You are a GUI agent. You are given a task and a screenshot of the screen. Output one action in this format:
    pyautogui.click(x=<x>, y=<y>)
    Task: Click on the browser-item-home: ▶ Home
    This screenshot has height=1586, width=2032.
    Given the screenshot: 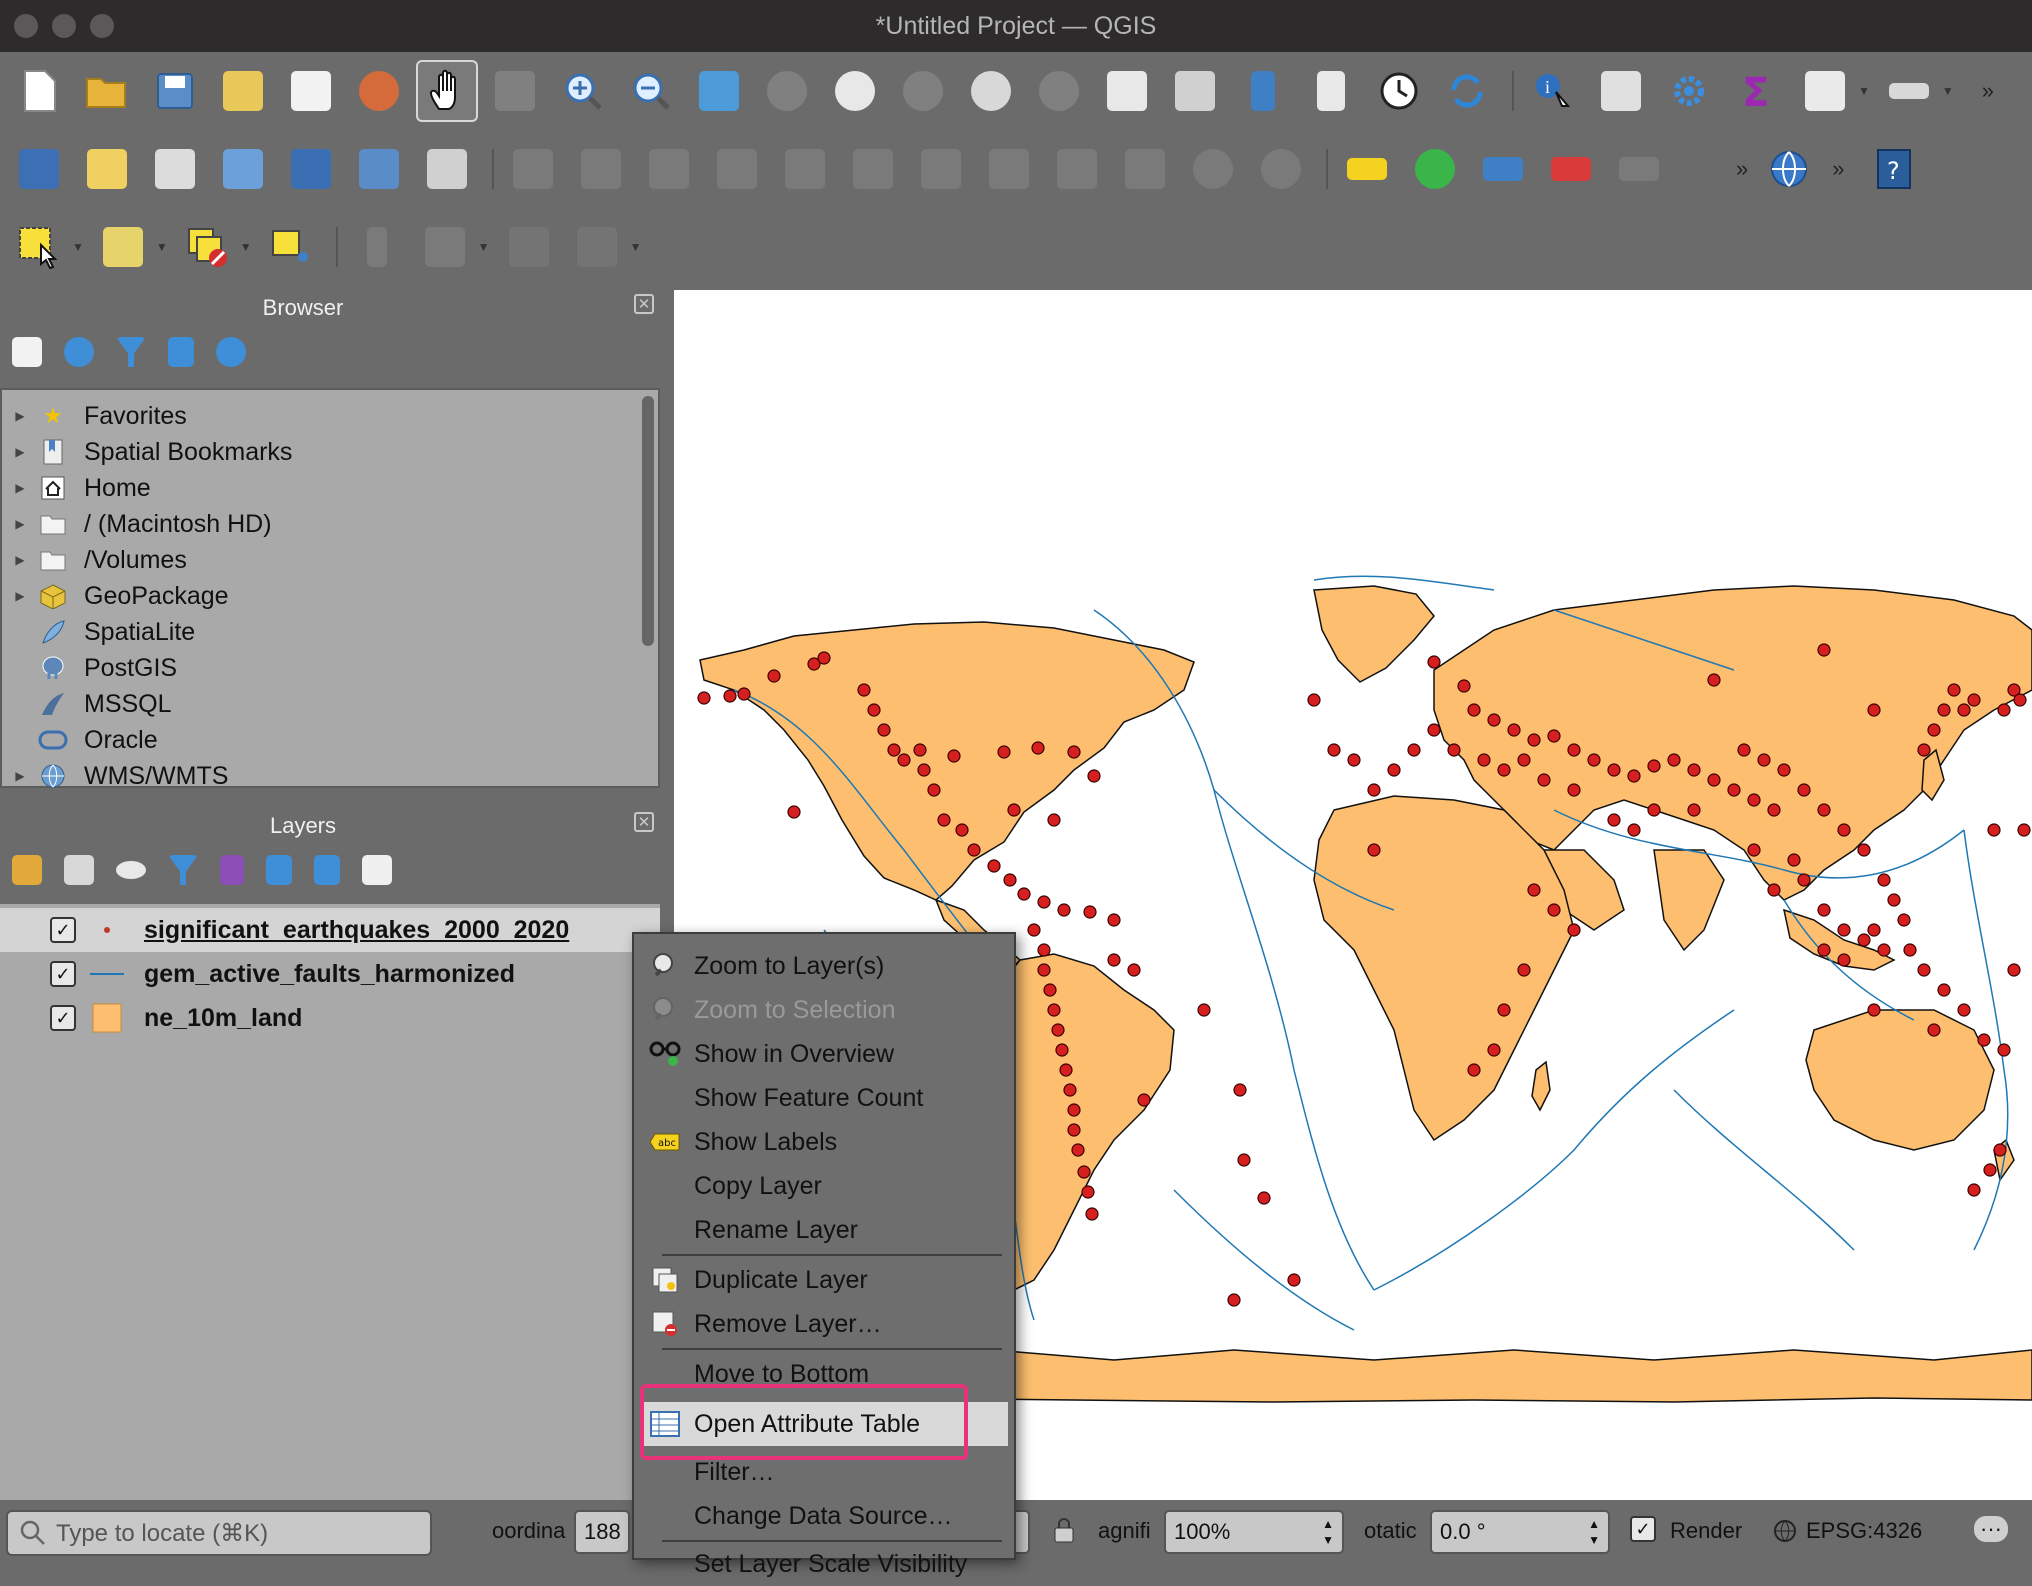 What is the action you would take?
    pyautogui.click(x=330, y=488)
    